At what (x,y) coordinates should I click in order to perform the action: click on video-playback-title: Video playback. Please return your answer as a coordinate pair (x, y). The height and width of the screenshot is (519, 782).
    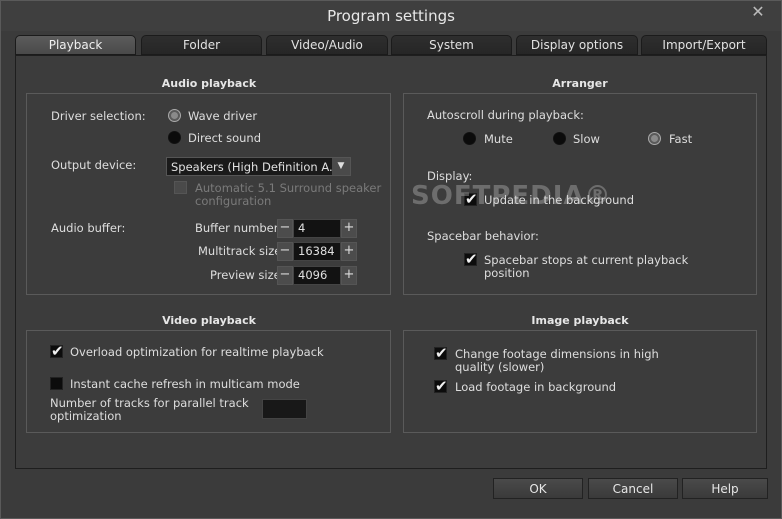
    Looking at the image, I should click on (209, 320).